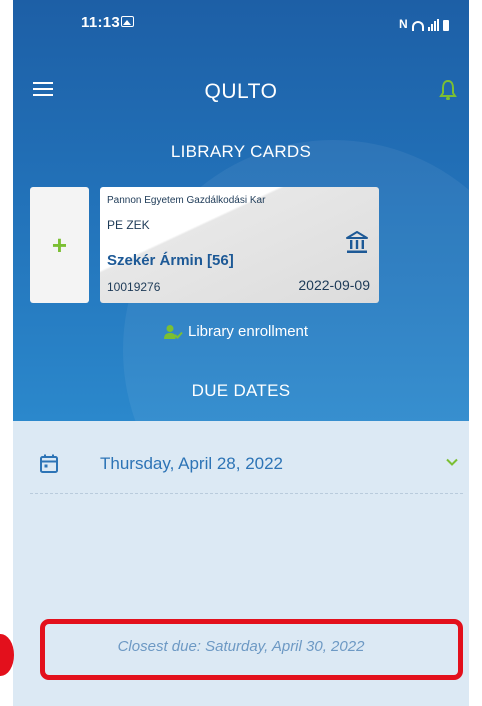 This screenshot has height=706, width=482. Describe the element at coordinates (417, 26) in the screenshot. I see `wifi-icon` at that location.